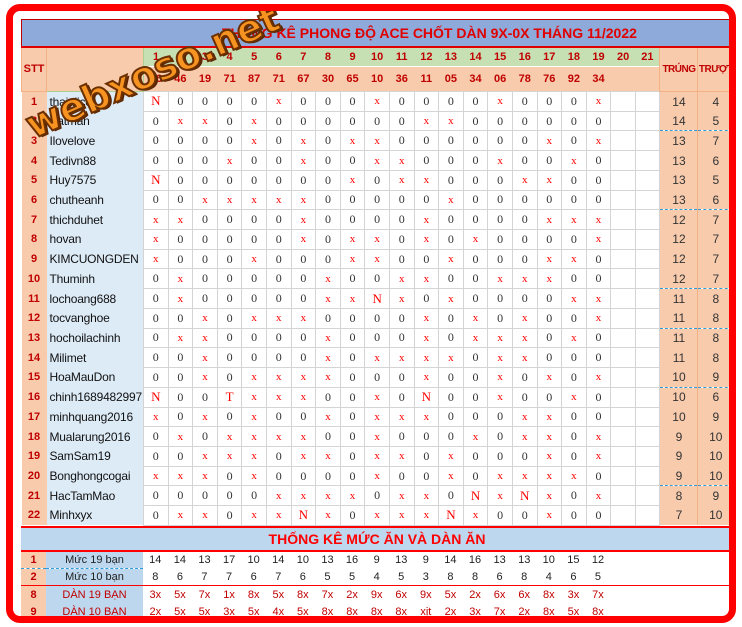 This screenshot has height=627, width=742. I want to click on player-name: Bonghongcogai, so click(95, 476).